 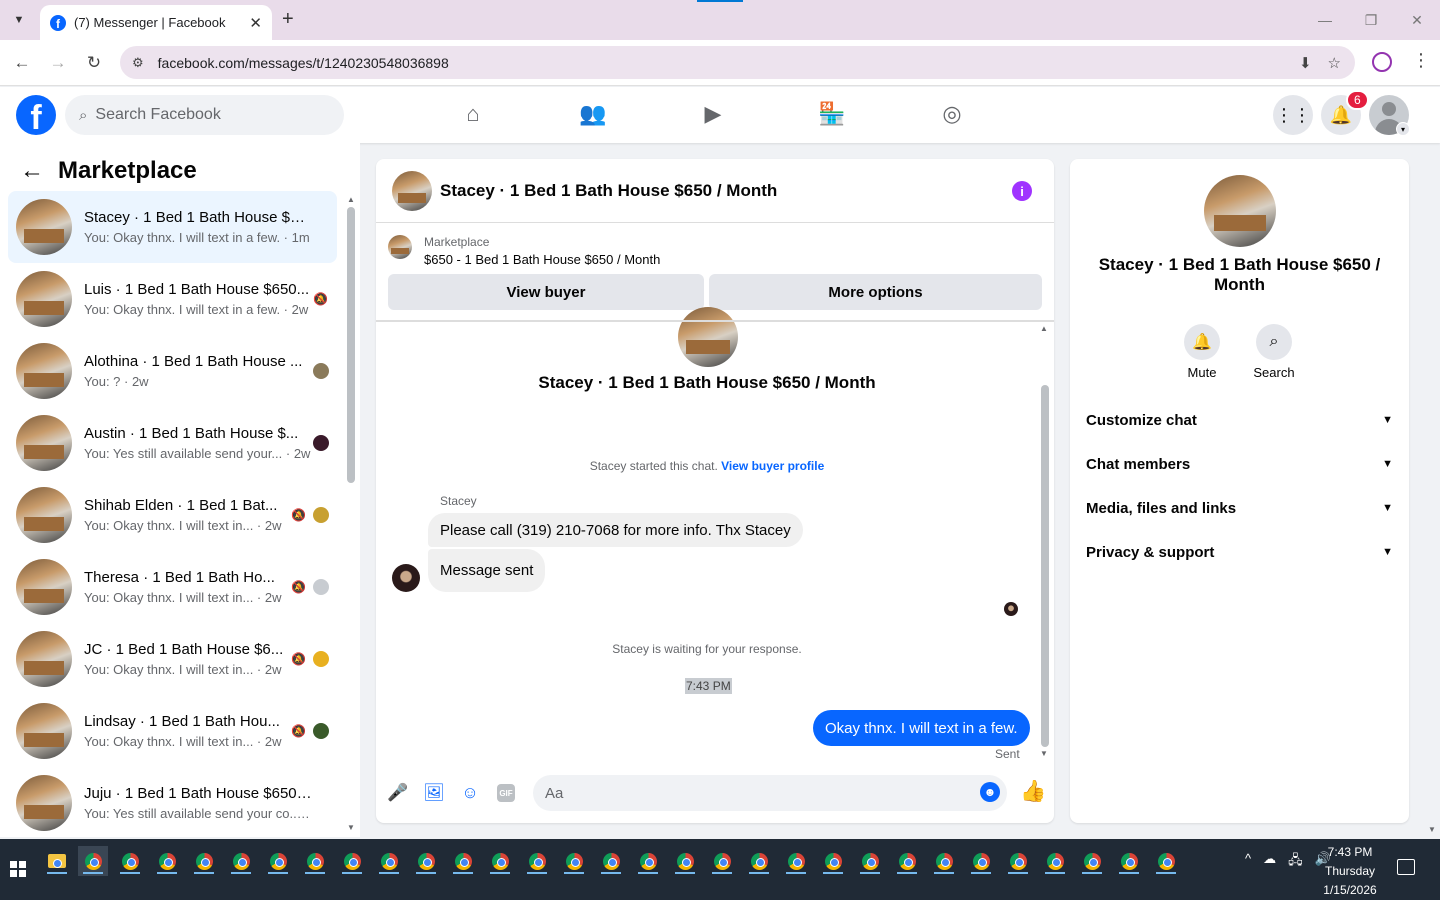 What do you see at coordinates (255, 23) in the screenshot?
I see `tab-close-icon: ✕` at bounding box center [255, 23].